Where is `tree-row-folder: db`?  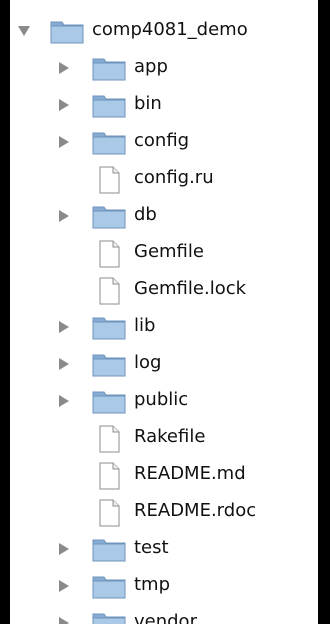 tree-row-folder: db is located at coordinates (164, 215).